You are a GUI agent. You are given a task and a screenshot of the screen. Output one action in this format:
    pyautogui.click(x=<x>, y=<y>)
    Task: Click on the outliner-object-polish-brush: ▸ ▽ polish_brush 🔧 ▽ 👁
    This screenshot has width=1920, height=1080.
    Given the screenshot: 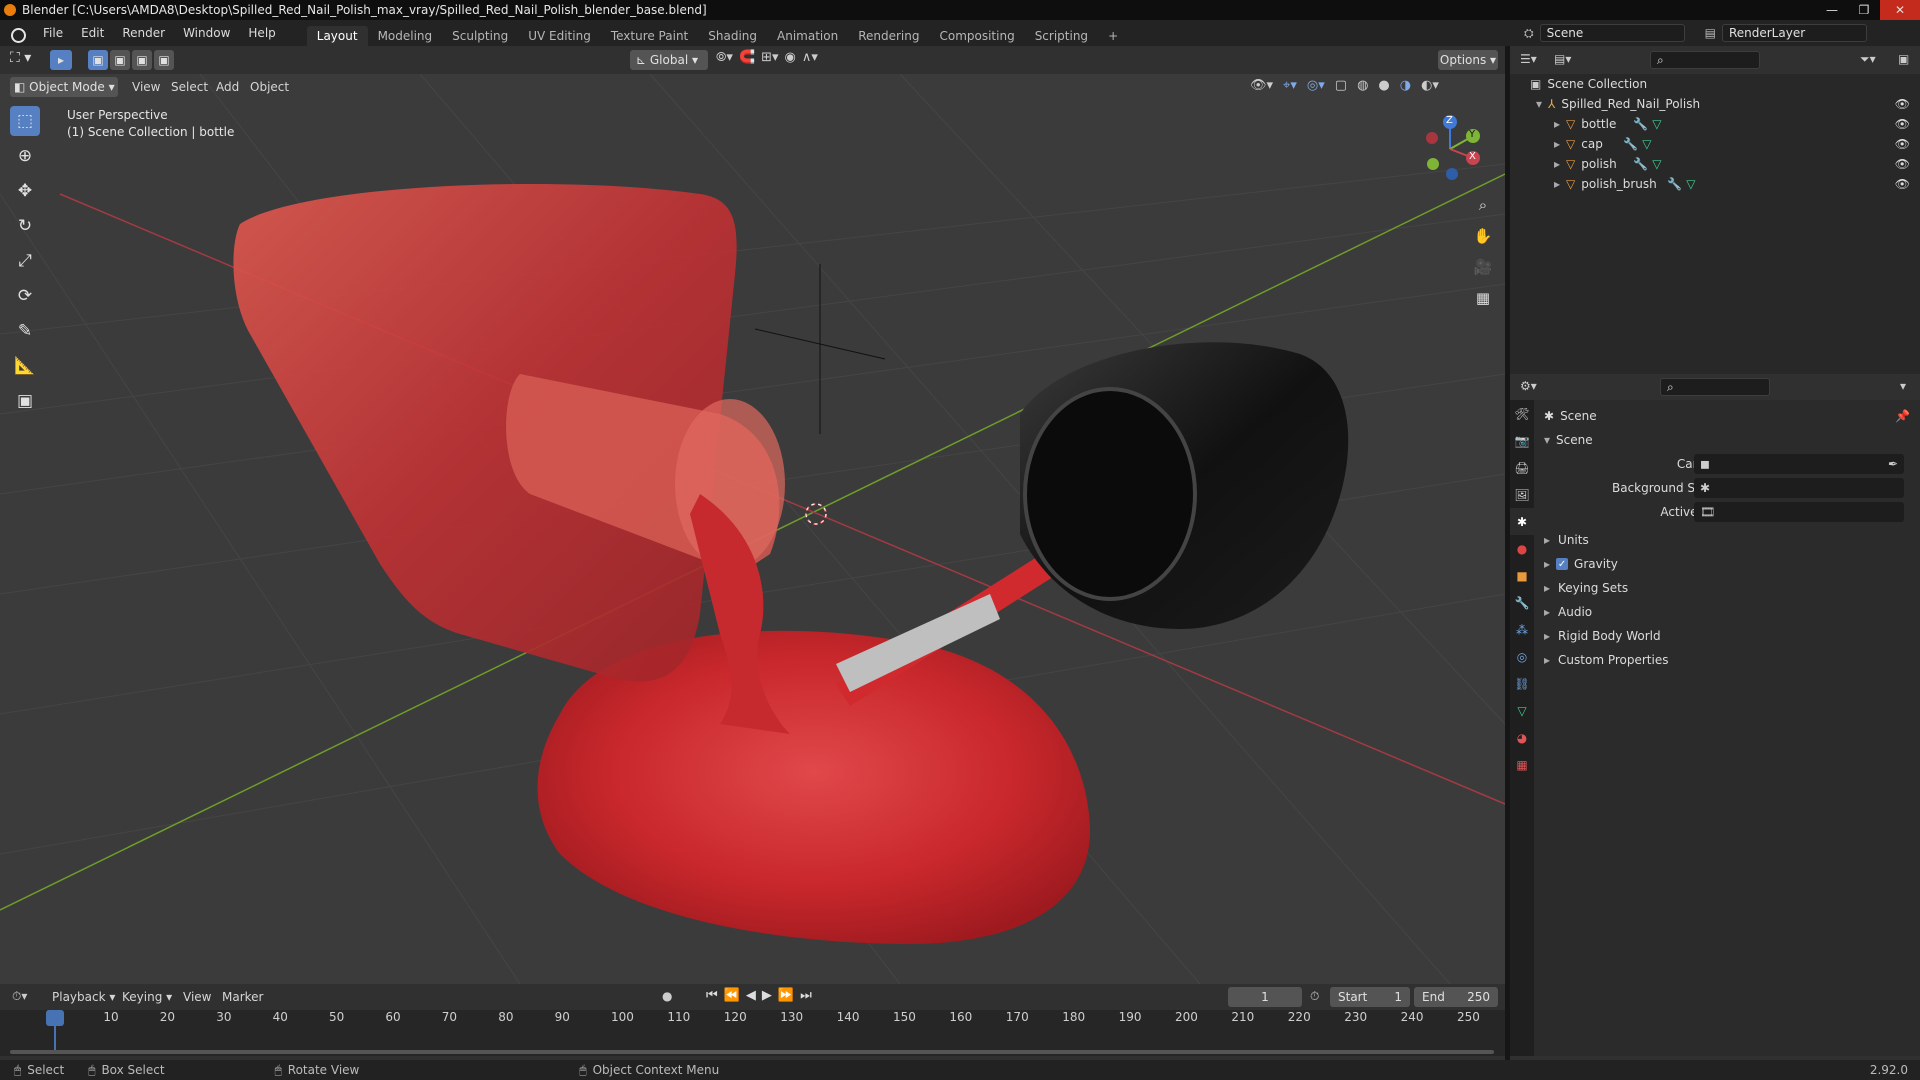 What is the action you would take?
    pyautogui.click(x=1715, y=184)
    